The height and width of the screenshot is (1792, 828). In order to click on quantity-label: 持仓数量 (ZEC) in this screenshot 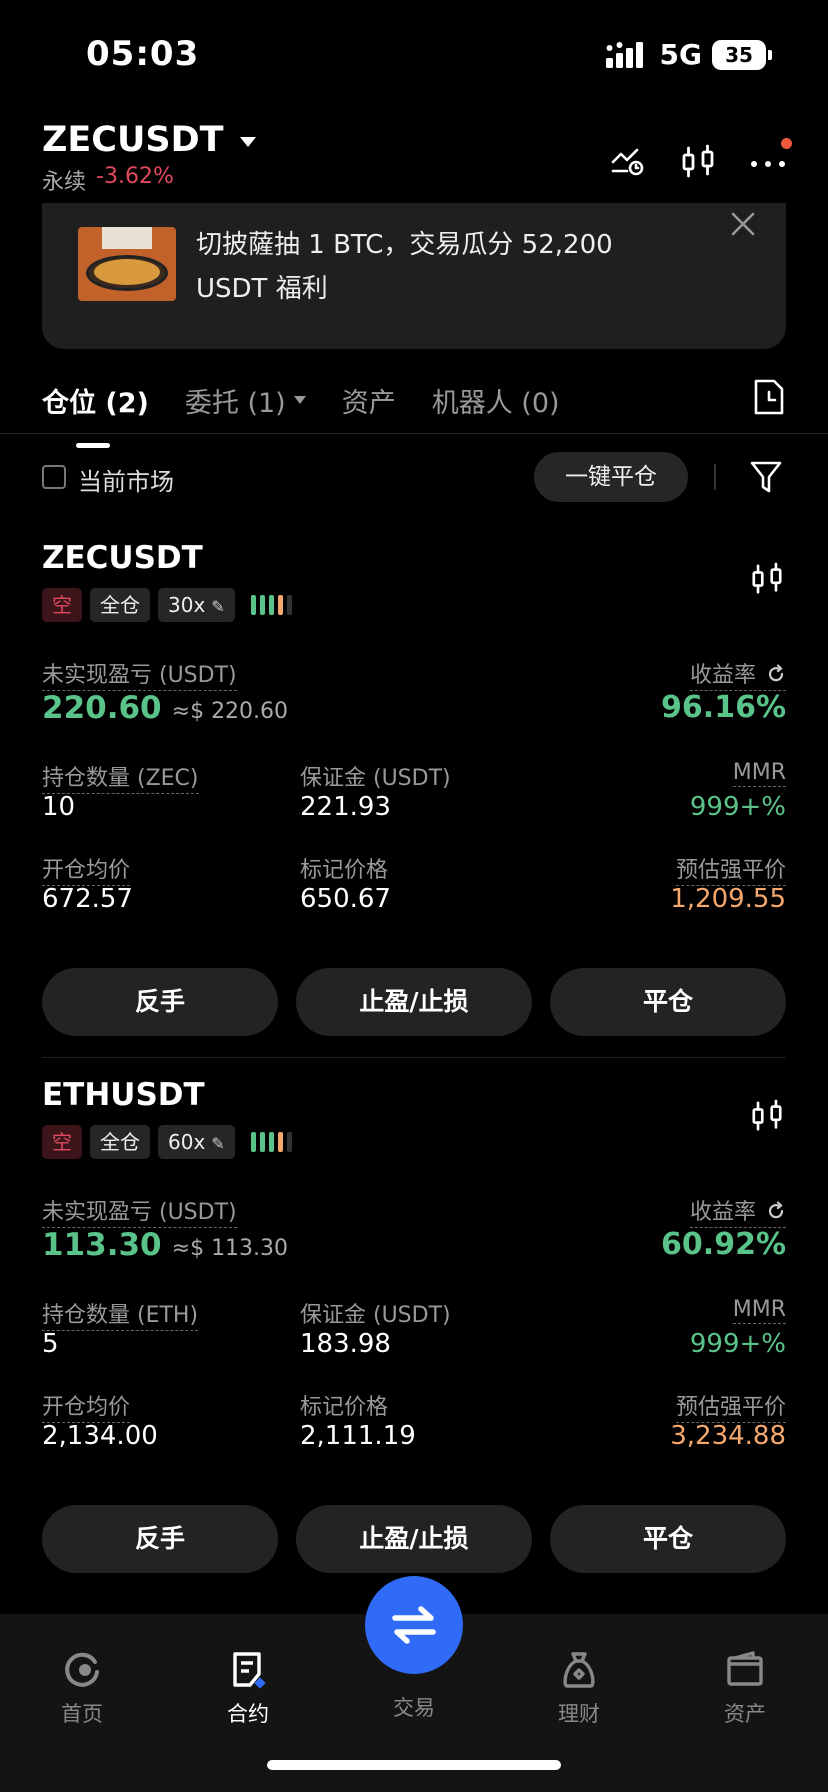, I will do `click(120, 777)`.